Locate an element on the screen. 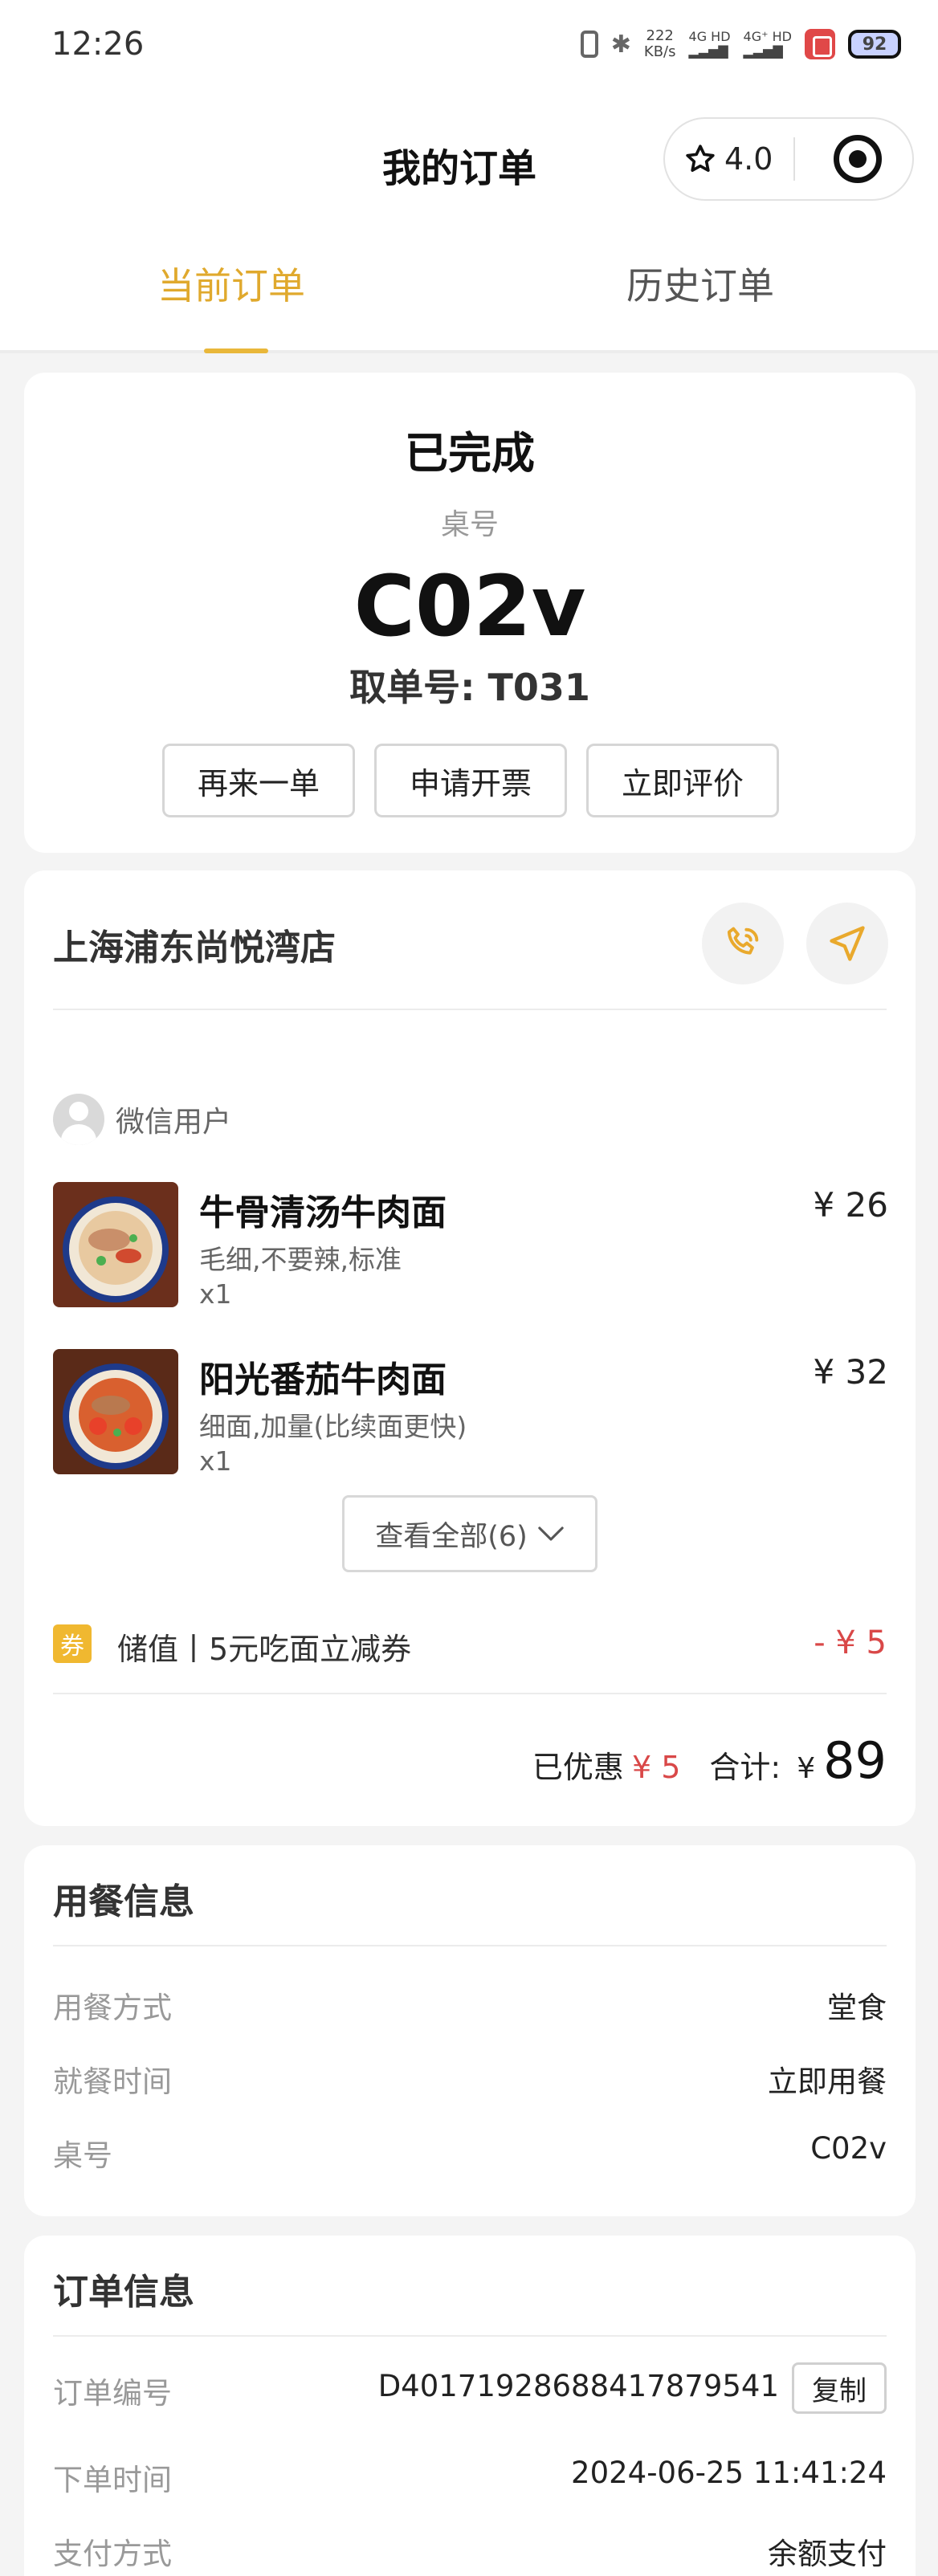  store-divider is located at coordinates (470, 1010).